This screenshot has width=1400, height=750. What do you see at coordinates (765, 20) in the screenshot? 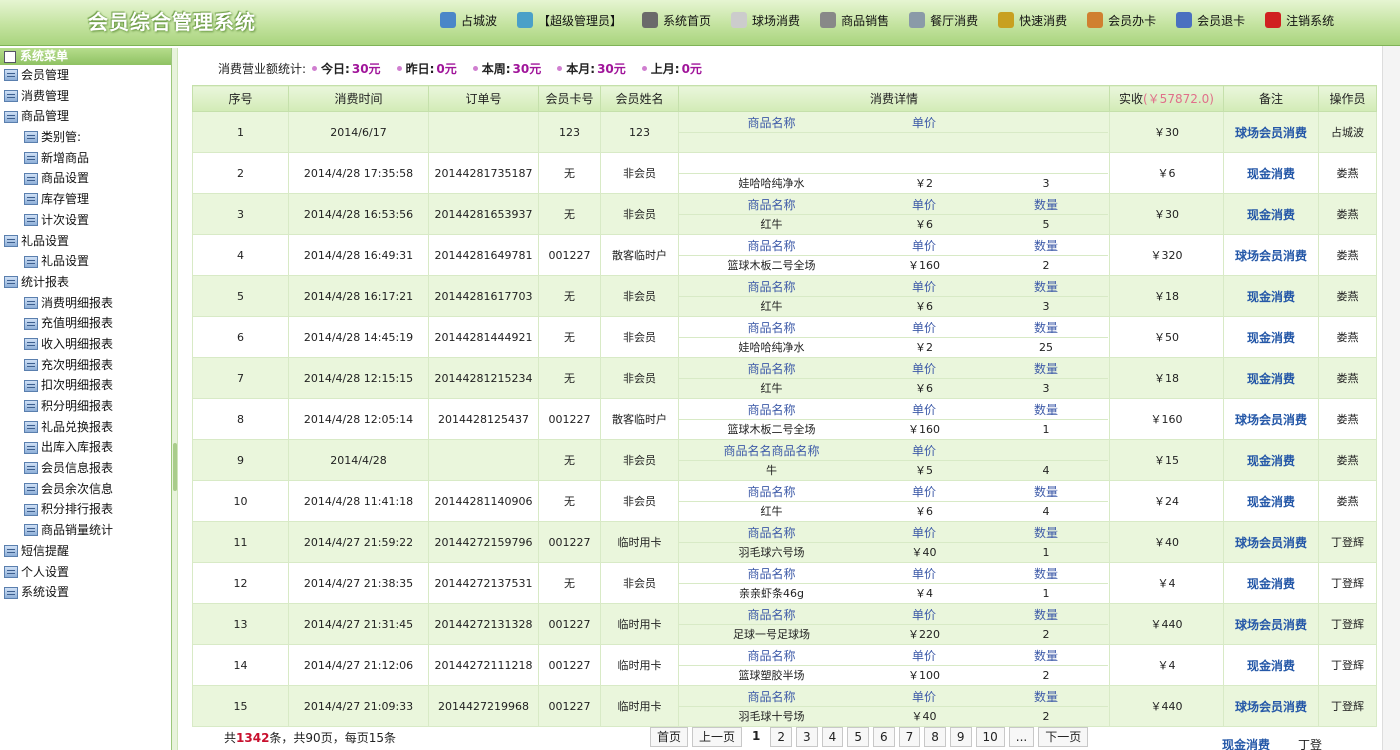
I see `nav-item-3: 球场消费` at bounding box center [765, 20].